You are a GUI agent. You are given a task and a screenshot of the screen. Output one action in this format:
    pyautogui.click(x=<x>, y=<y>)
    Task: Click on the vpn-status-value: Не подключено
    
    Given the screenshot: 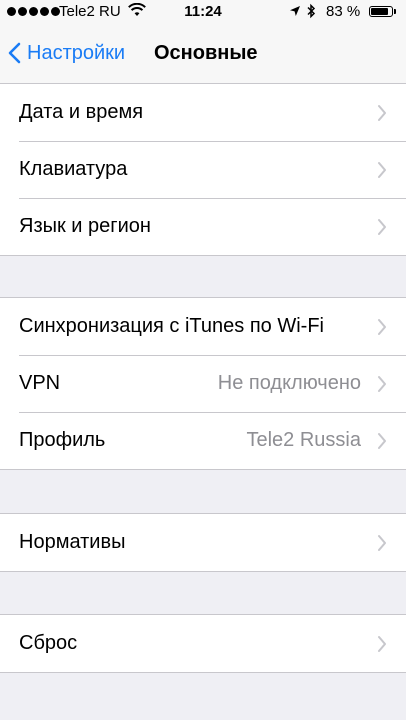 What is the action you would take?
    pyautogui.click(x=289, y=383)
    